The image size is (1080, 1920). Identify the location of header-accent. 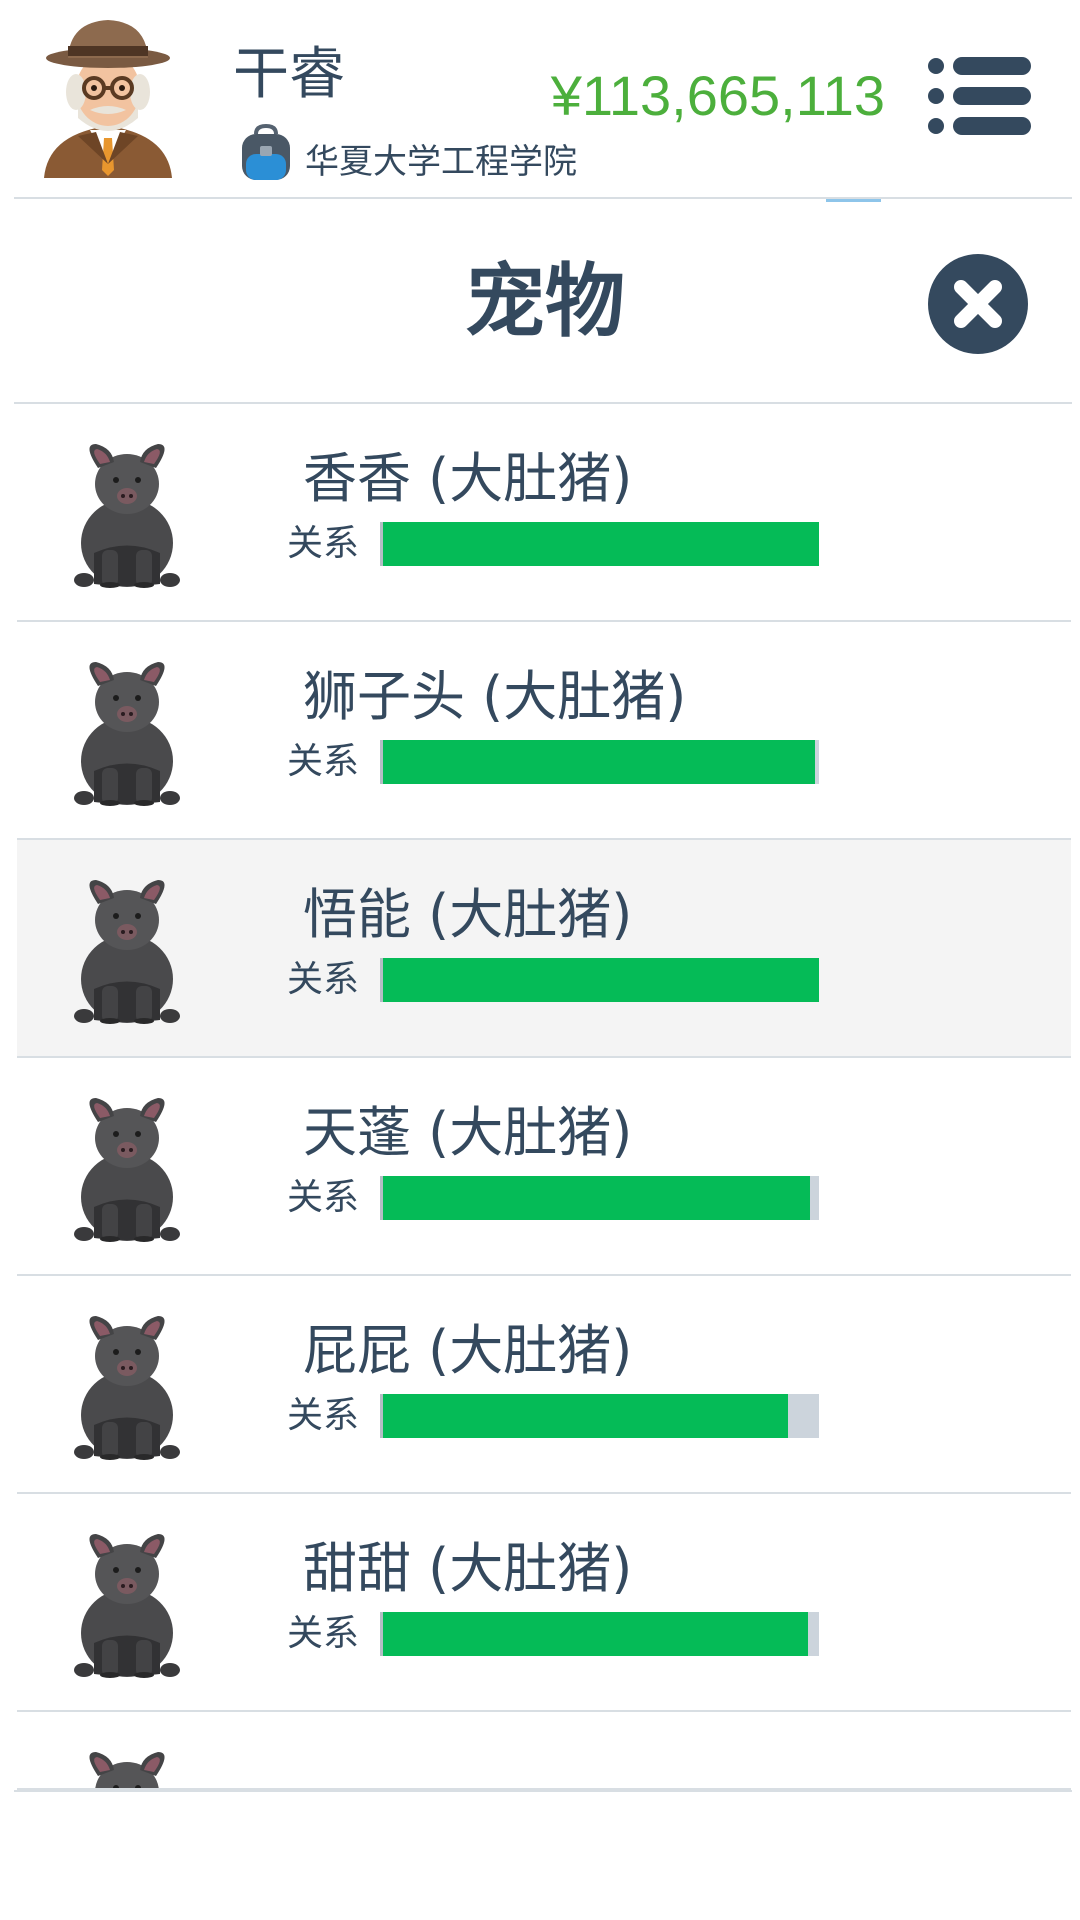
(853, 200).